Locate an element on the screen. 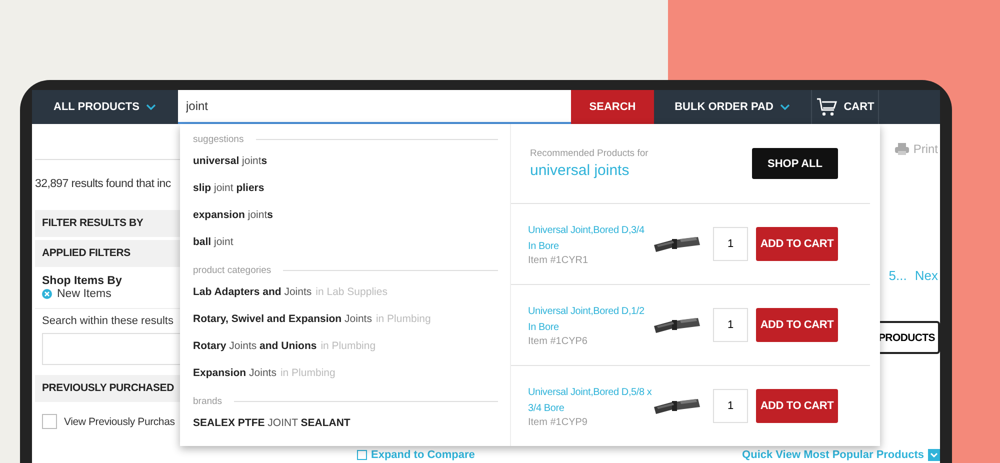 This screenshot has width=1000, height=463. recommended-label: Recommended Products for is located at coordinates (589, 153).